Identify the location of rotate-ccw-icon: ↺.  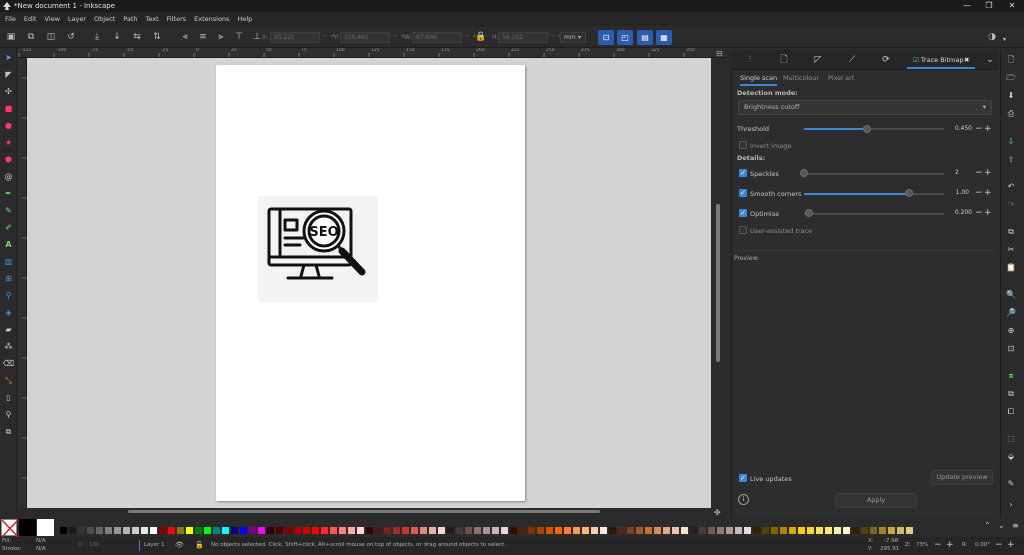
(71, 37).